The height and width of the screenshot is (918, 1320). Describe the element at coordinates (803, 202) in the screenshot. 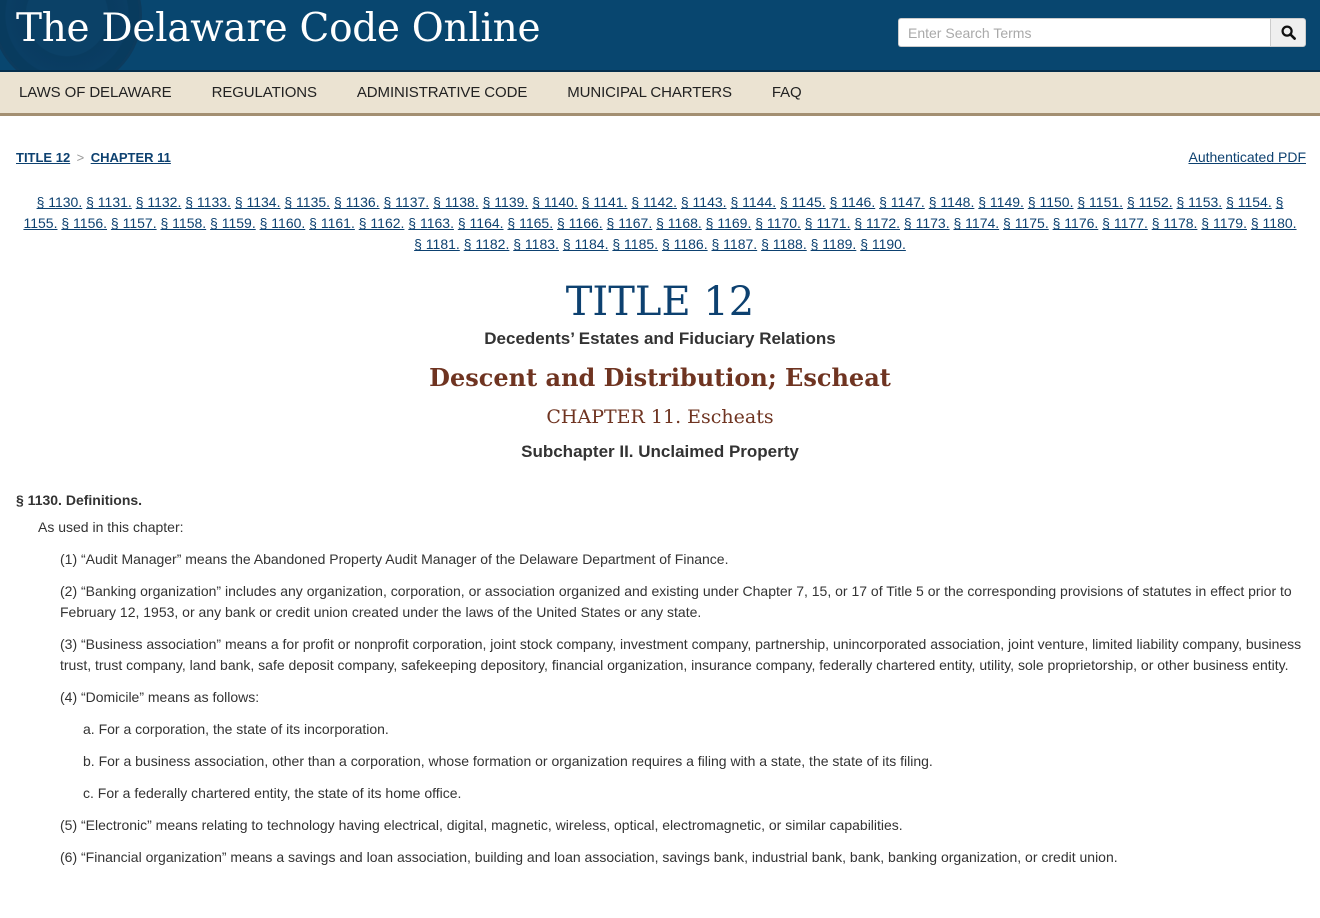

I see `section-link: § 1145.` at that location.